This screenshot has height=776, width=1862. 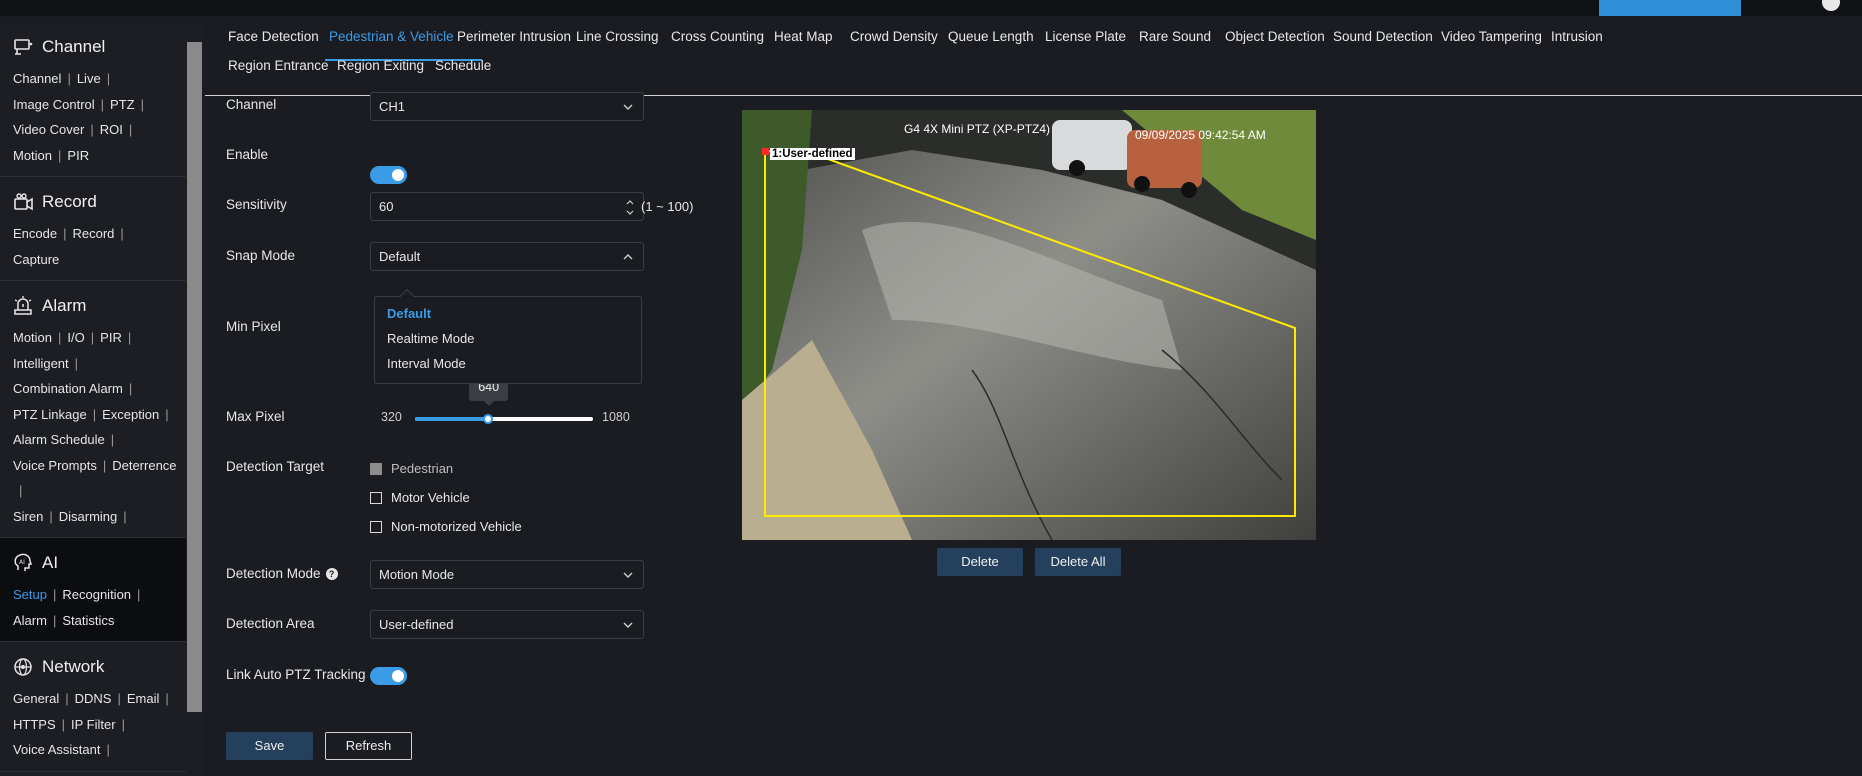 I want to click on tab-region-exiting: Region Exiting, so click(x=380, y=65).